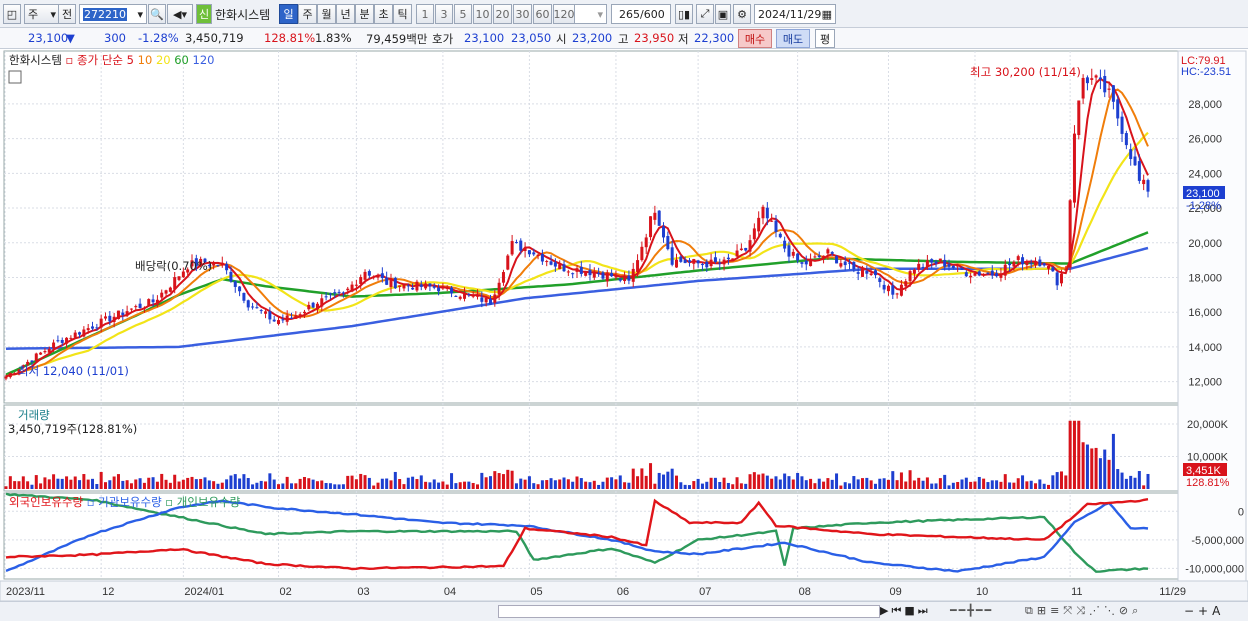 The height and width of the screenshot is (621, 1248). What do you see at coordinates (689, 611) in the screenshot?
I see `scroll-thumb` at bounding box center [689, 611].